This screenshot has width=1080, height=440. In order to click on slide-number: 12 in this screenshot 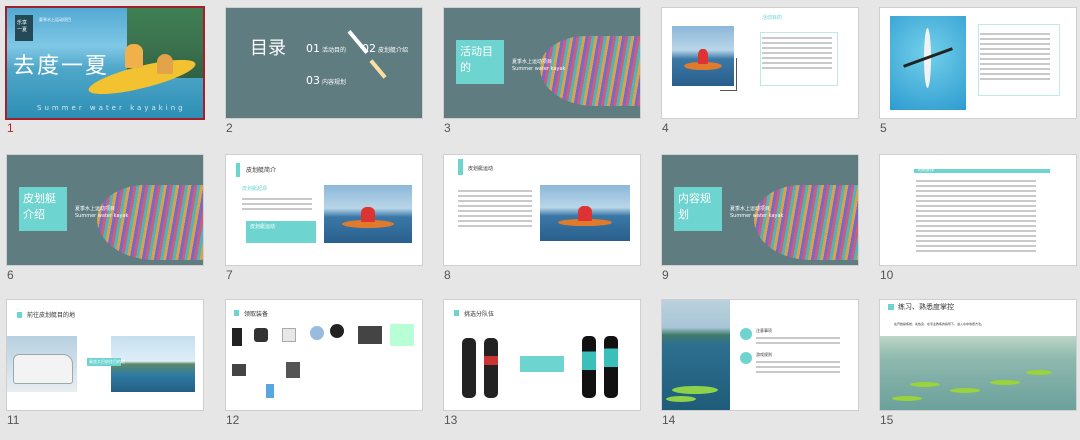, I will do `click(233, 420)`.